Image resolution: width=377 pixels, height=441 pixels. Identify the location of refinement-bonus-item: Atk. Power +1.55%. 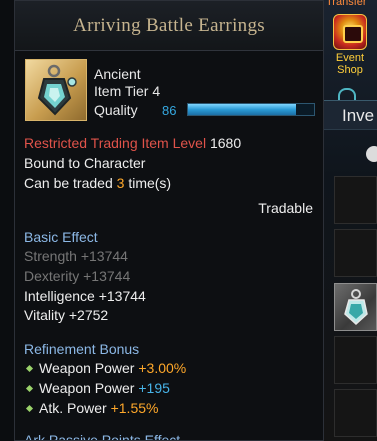
(91, 408).